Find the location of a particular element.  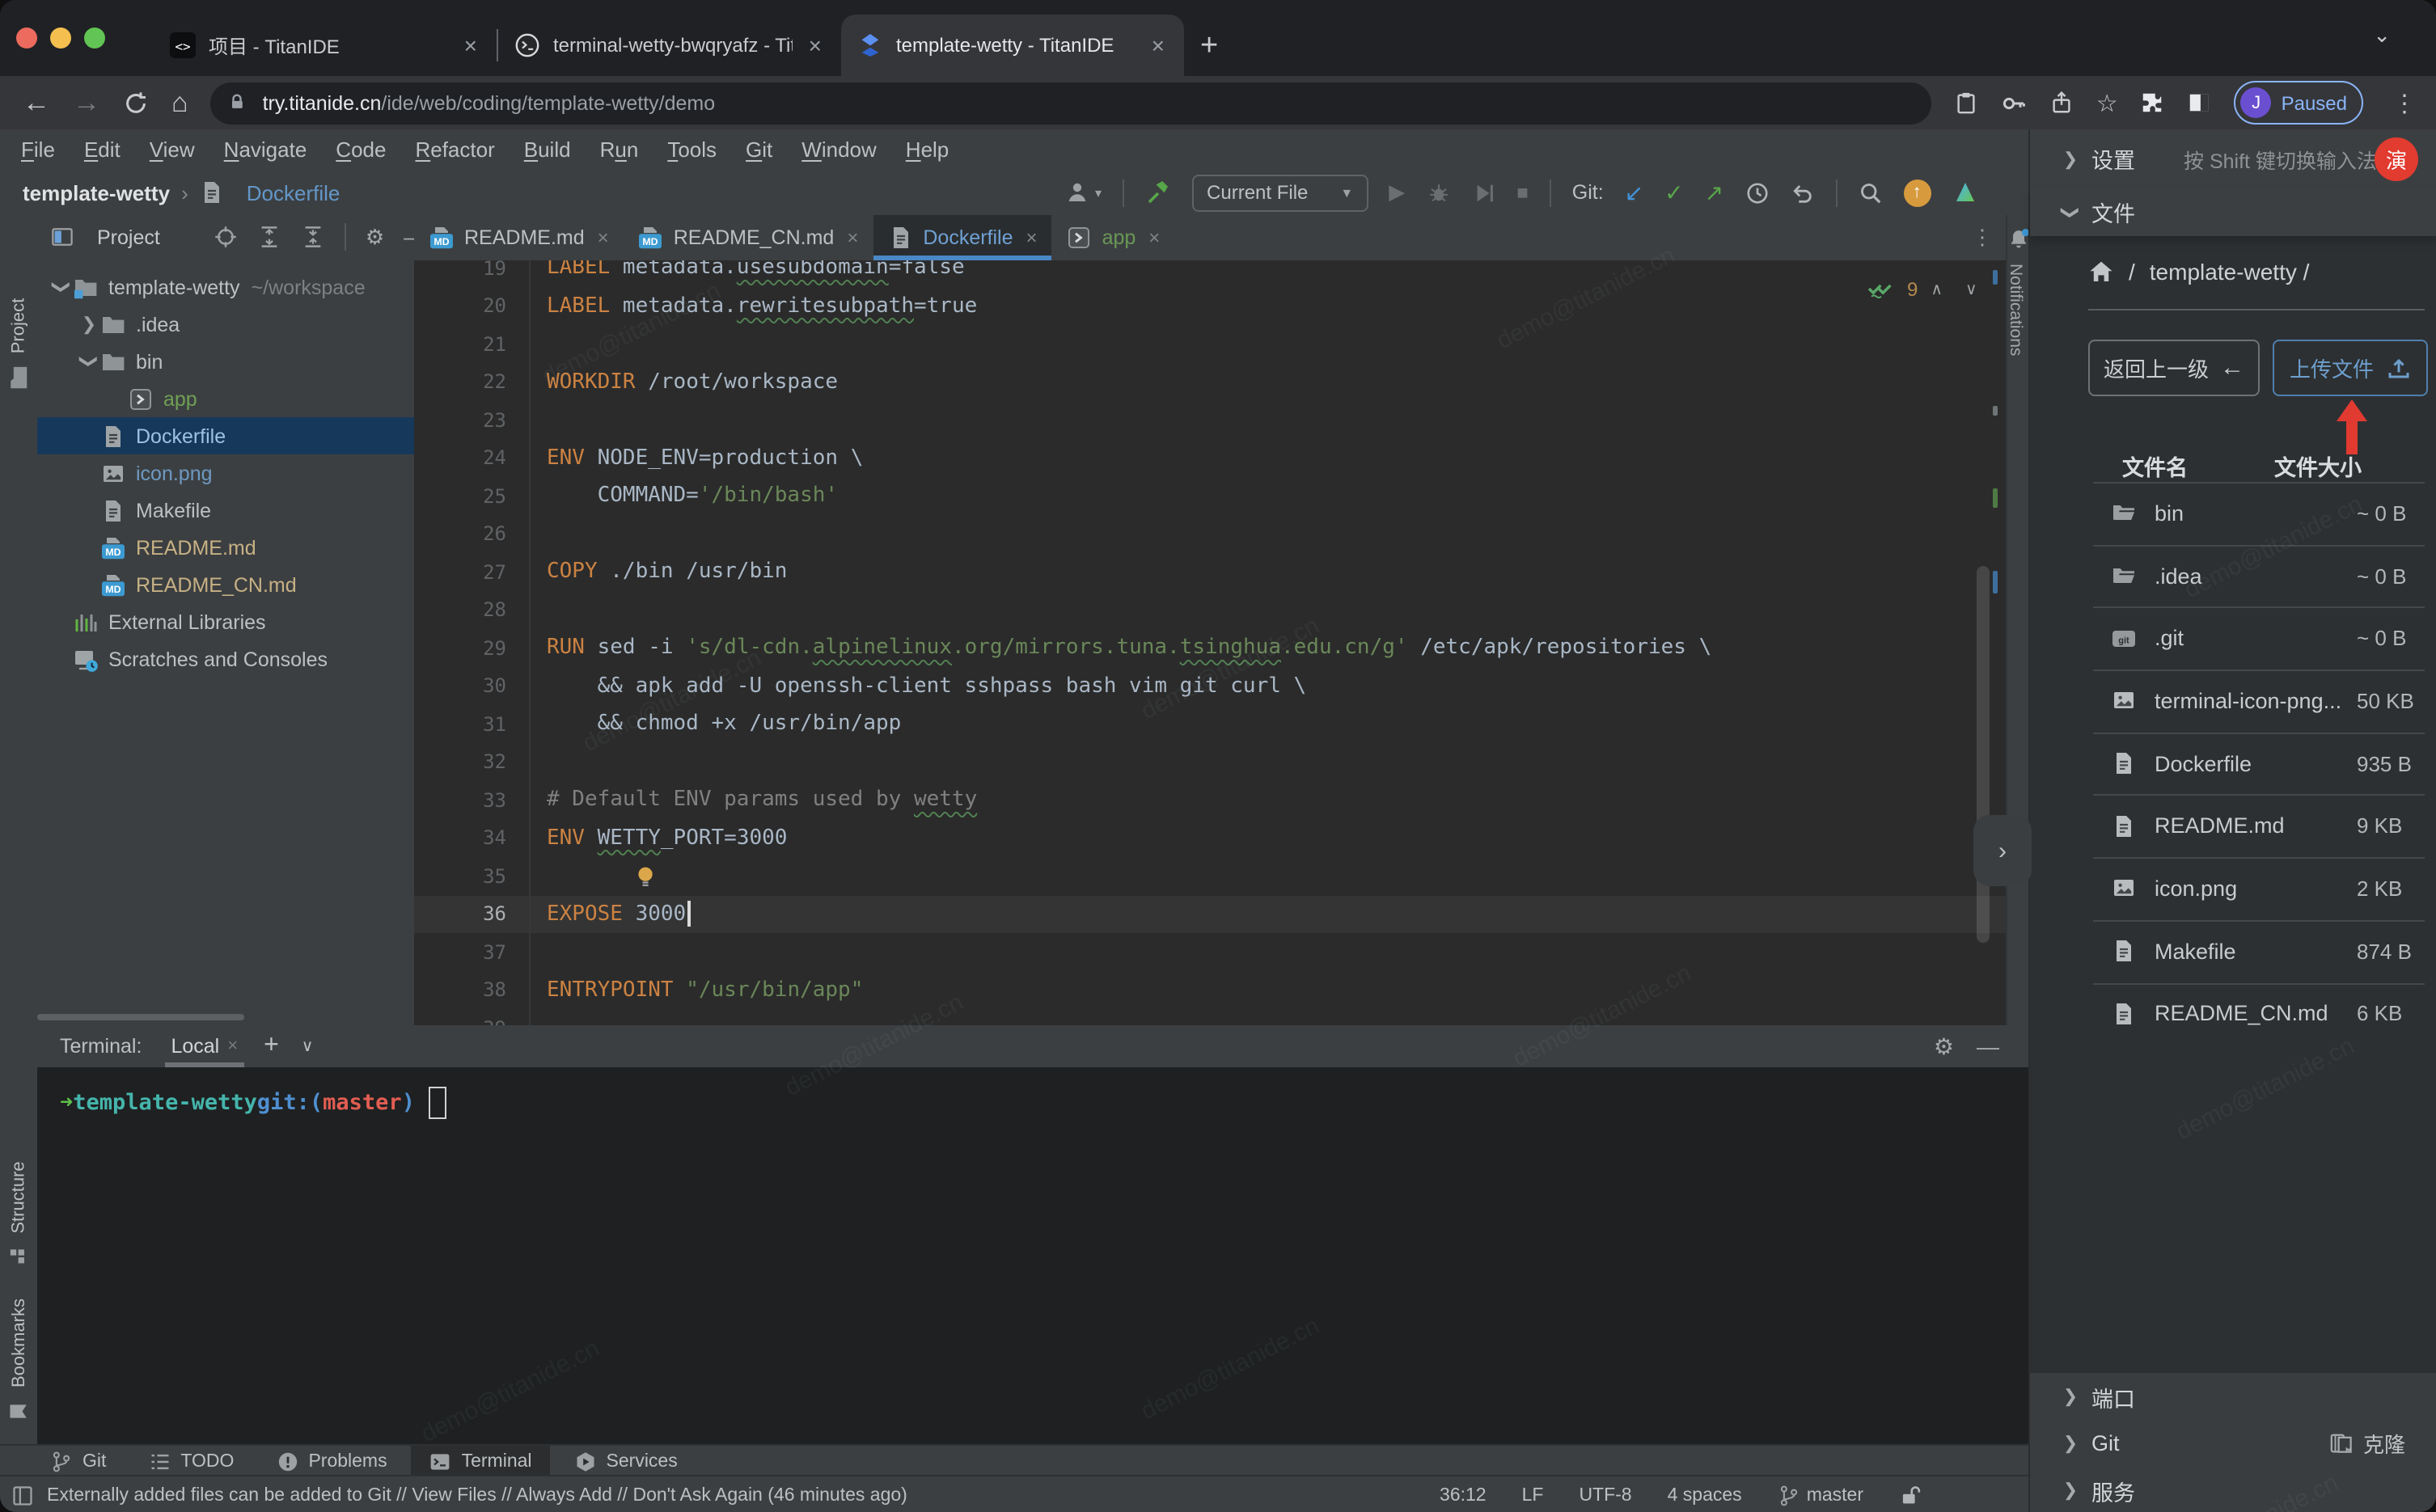

search-icon is located at coordinates (1870, 192).